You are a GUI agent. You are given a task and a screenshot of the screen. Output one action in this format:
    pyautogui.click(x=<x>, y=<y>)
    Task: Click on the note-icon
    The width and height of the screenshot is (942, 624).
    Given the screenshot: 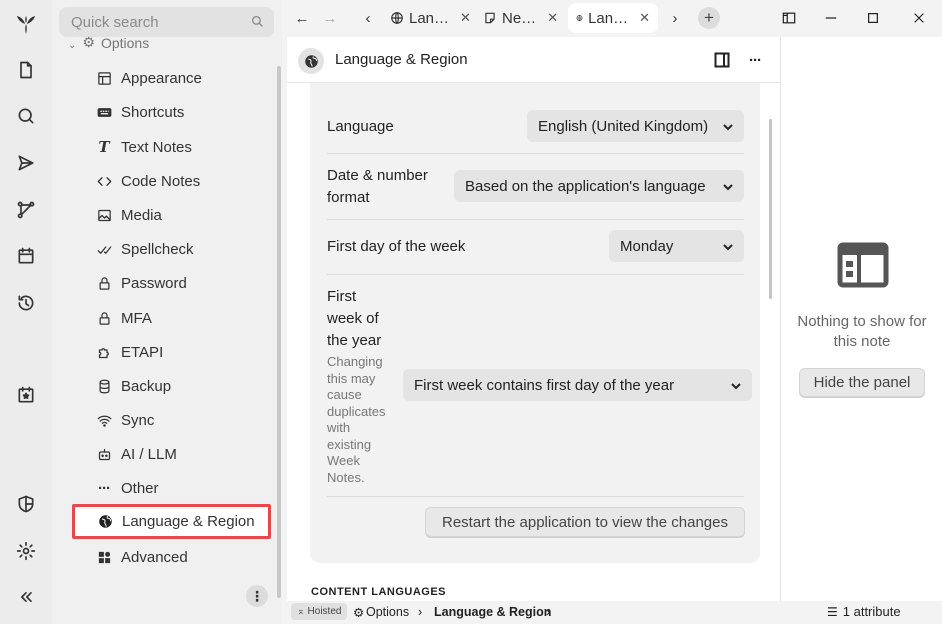 What is the action you would take?
    pyautogui.click(x=490, y=18)
    